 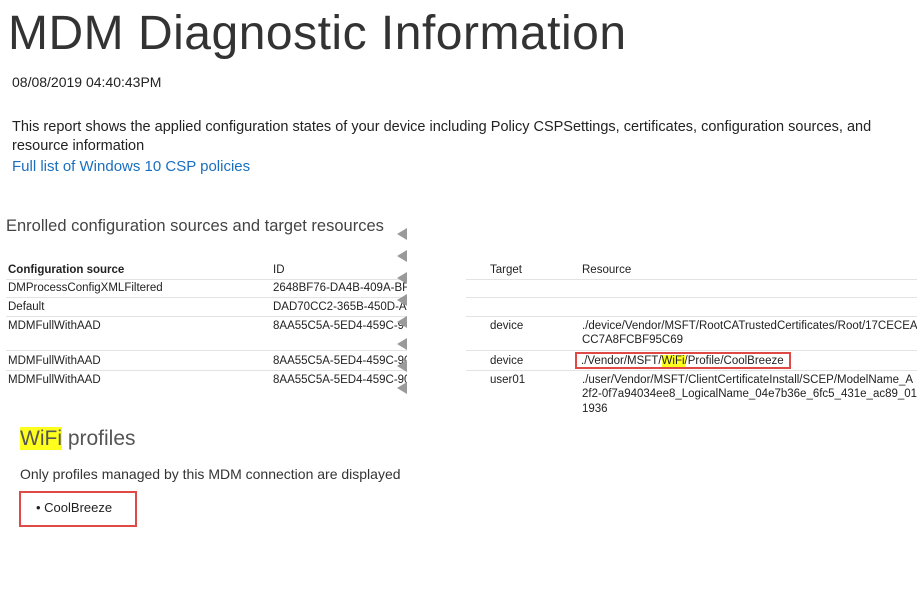 What do you see at coordinates (632, 340) in the screenshot?
I see `resource-cell-continued: CC7A8FCBF95C69` at bounding box center [632, 340].